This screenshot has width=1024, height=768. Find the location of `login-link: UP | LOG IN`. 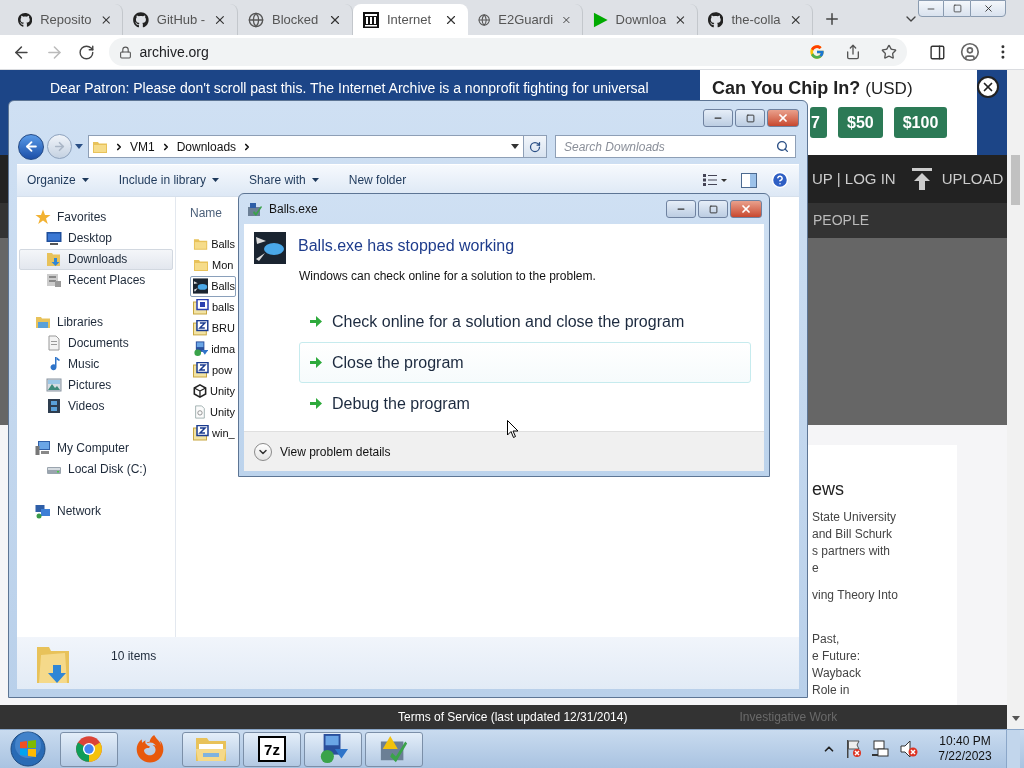

login-link: UP | LOG IN is located at coordinates (854, 179).